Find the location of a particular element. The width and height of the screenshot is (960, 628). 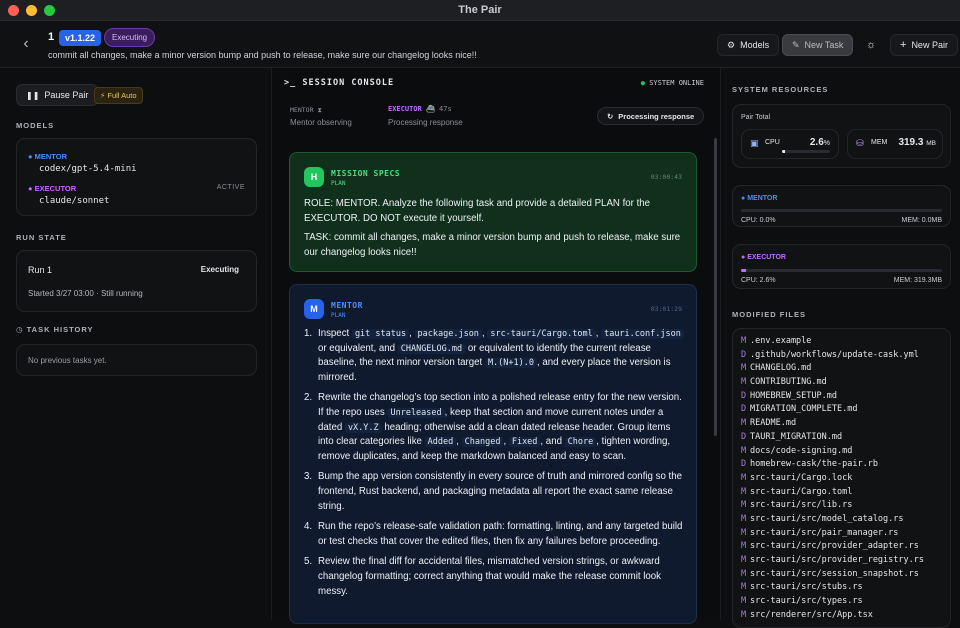

modified-file-item: D HOMEBREW_SETUP.md is located at coordinates (843, 397).